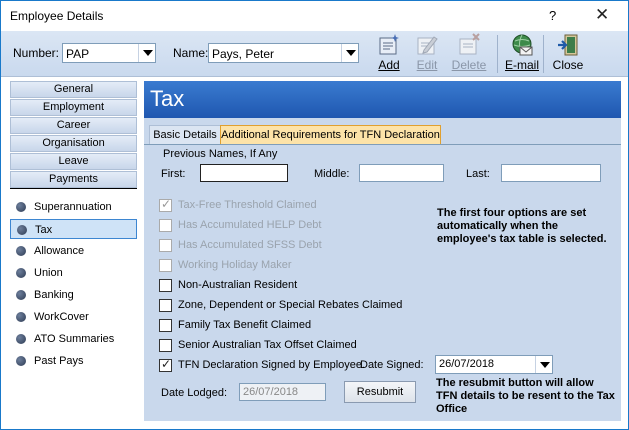 The width and height of the screenshot is (629, 430). I want to click on working-holiday-maker-checkbox: Working Holiday Maker, so click(304, 266).